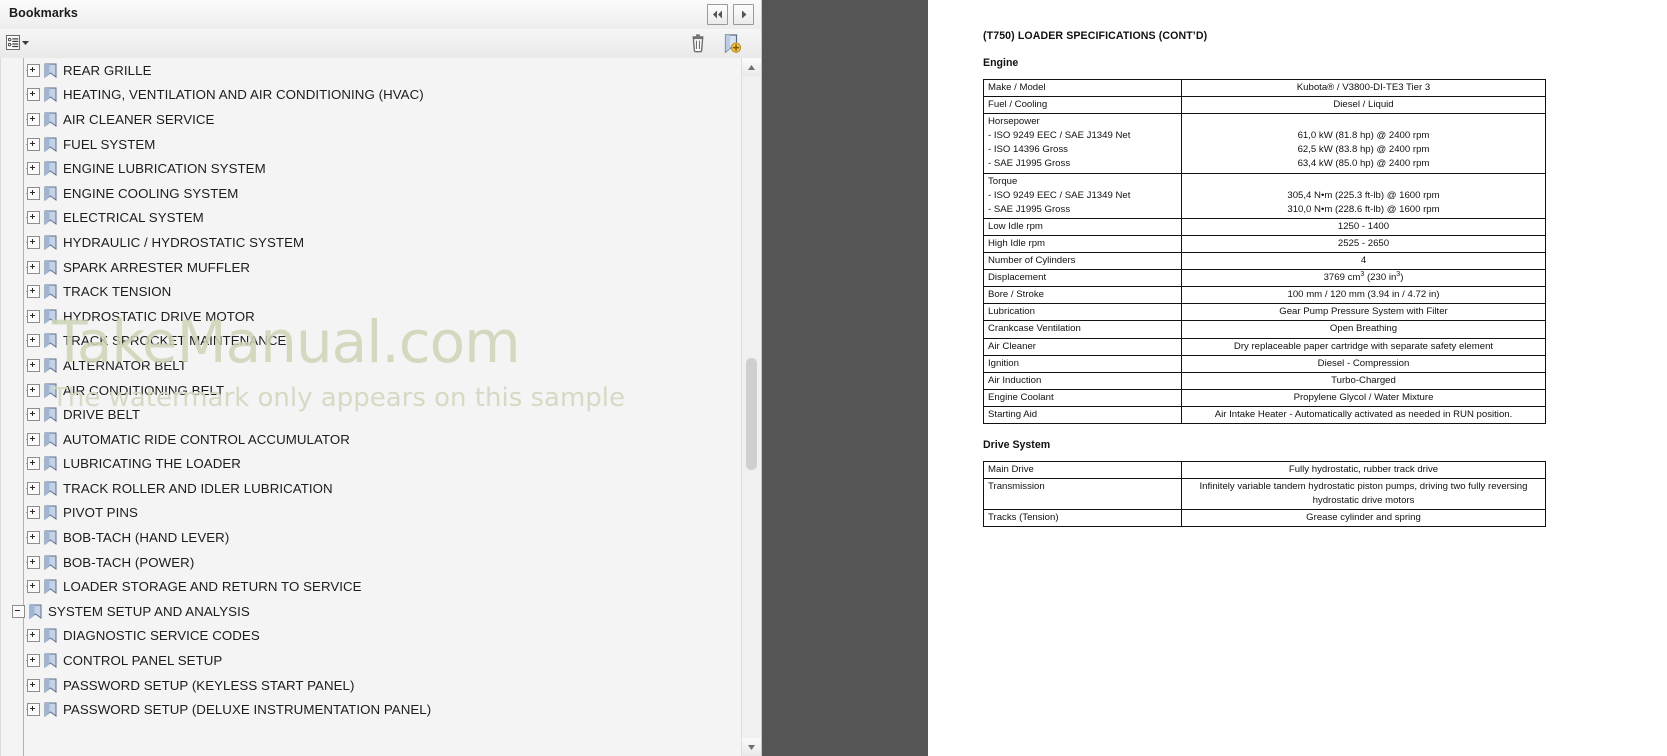 The height and width of the screenshot is (756, 1667). What do you see at coordinates (371, 439) in the screenshot?
I see `bookmark-item: AUTOMATIC RIDE CONTROL ACCUMULATOR` at bounding box center [371, 439].